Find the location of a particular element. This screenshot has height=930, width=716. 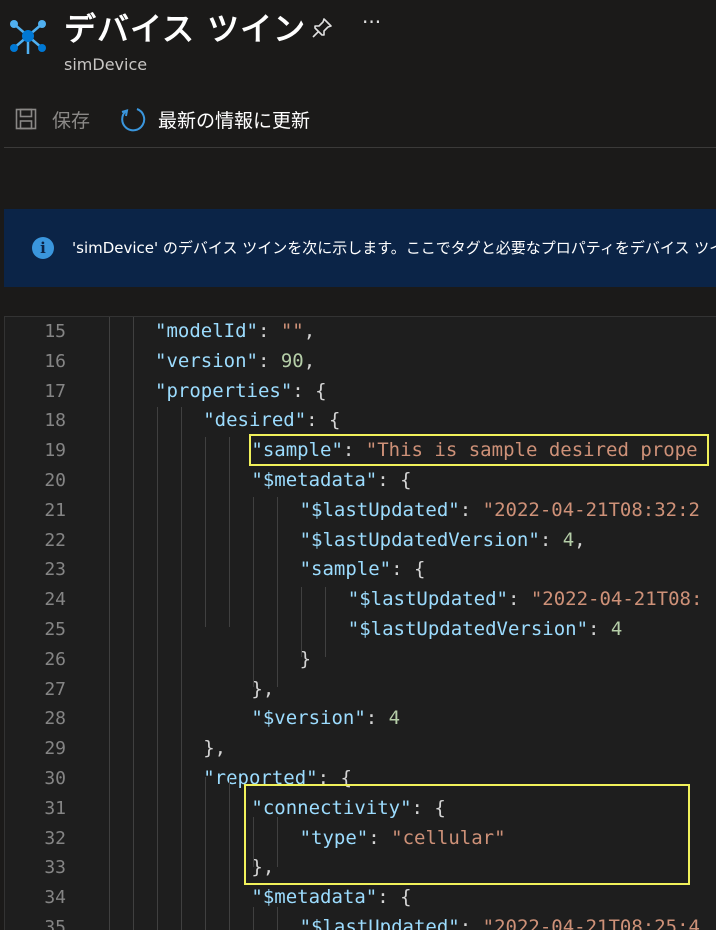

code-token: "$metadata" is located at coordinates (314, 480).